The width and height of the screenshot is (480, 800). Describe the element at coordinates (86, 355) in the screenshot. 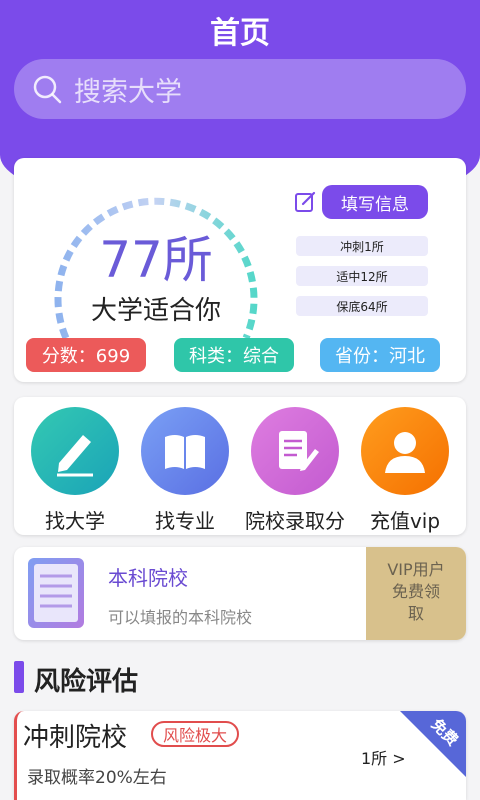

I see `score-badge: 分数：699` at that location.